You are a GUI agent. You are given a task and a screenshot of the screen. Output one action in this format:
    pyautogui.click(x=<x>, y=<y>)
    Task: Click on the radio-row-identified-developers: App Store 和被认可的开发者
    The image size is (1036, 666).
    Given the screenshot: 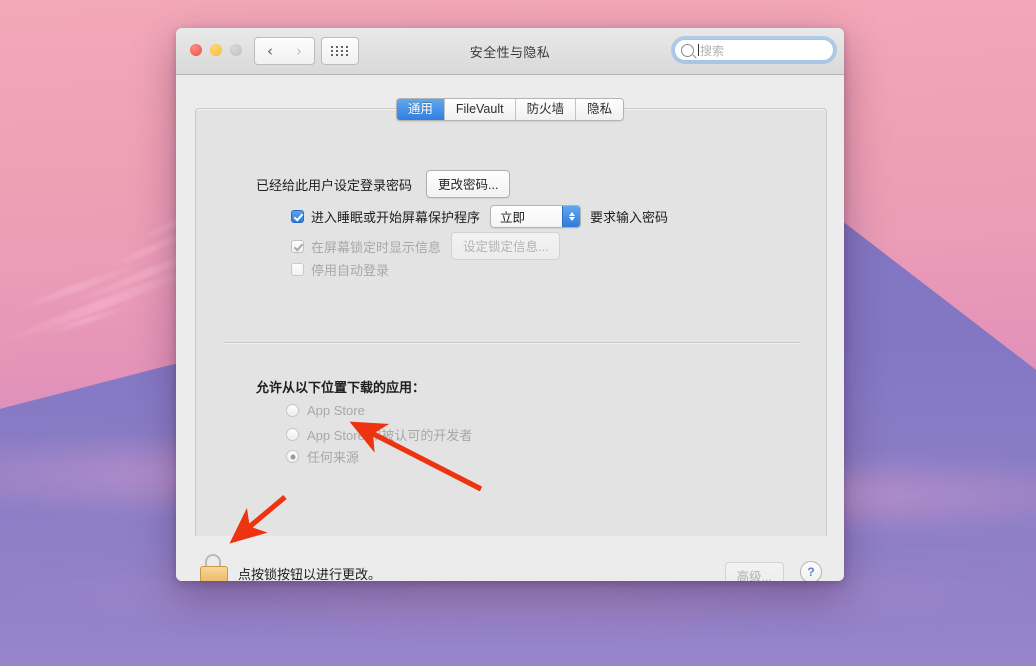 What is the action you would take?
    pyautogui.click(x=379, y=434)
    